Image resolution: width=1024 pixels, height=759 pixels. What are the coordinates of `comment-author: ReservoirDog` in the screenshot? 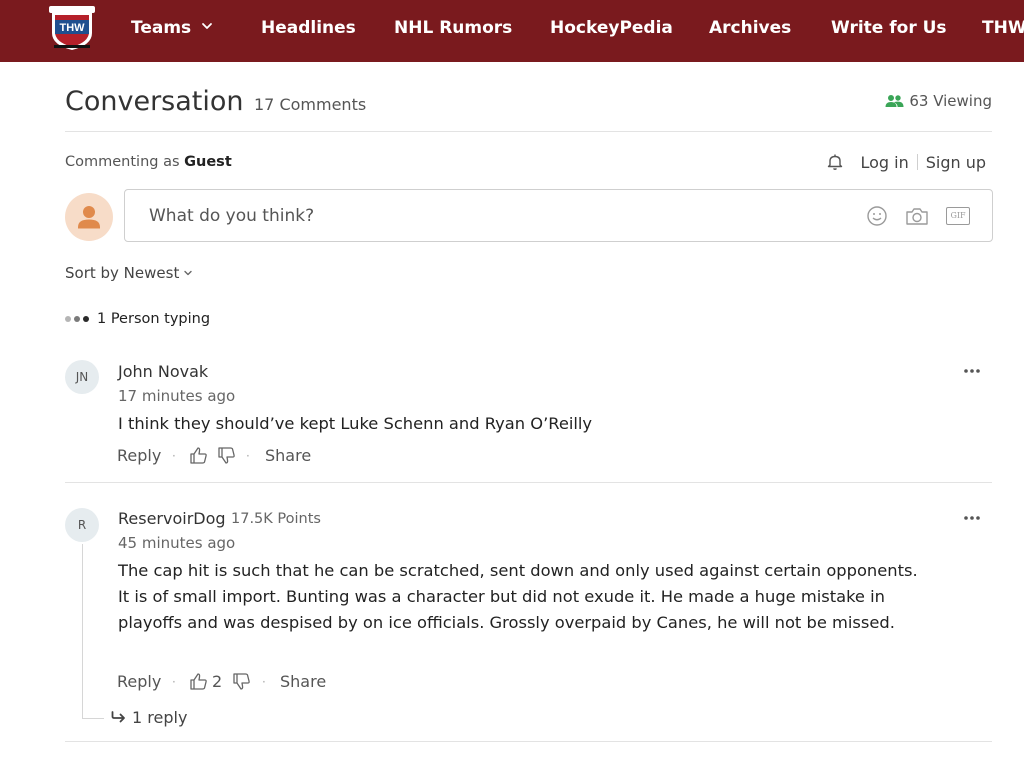 It's located at (172, 519).